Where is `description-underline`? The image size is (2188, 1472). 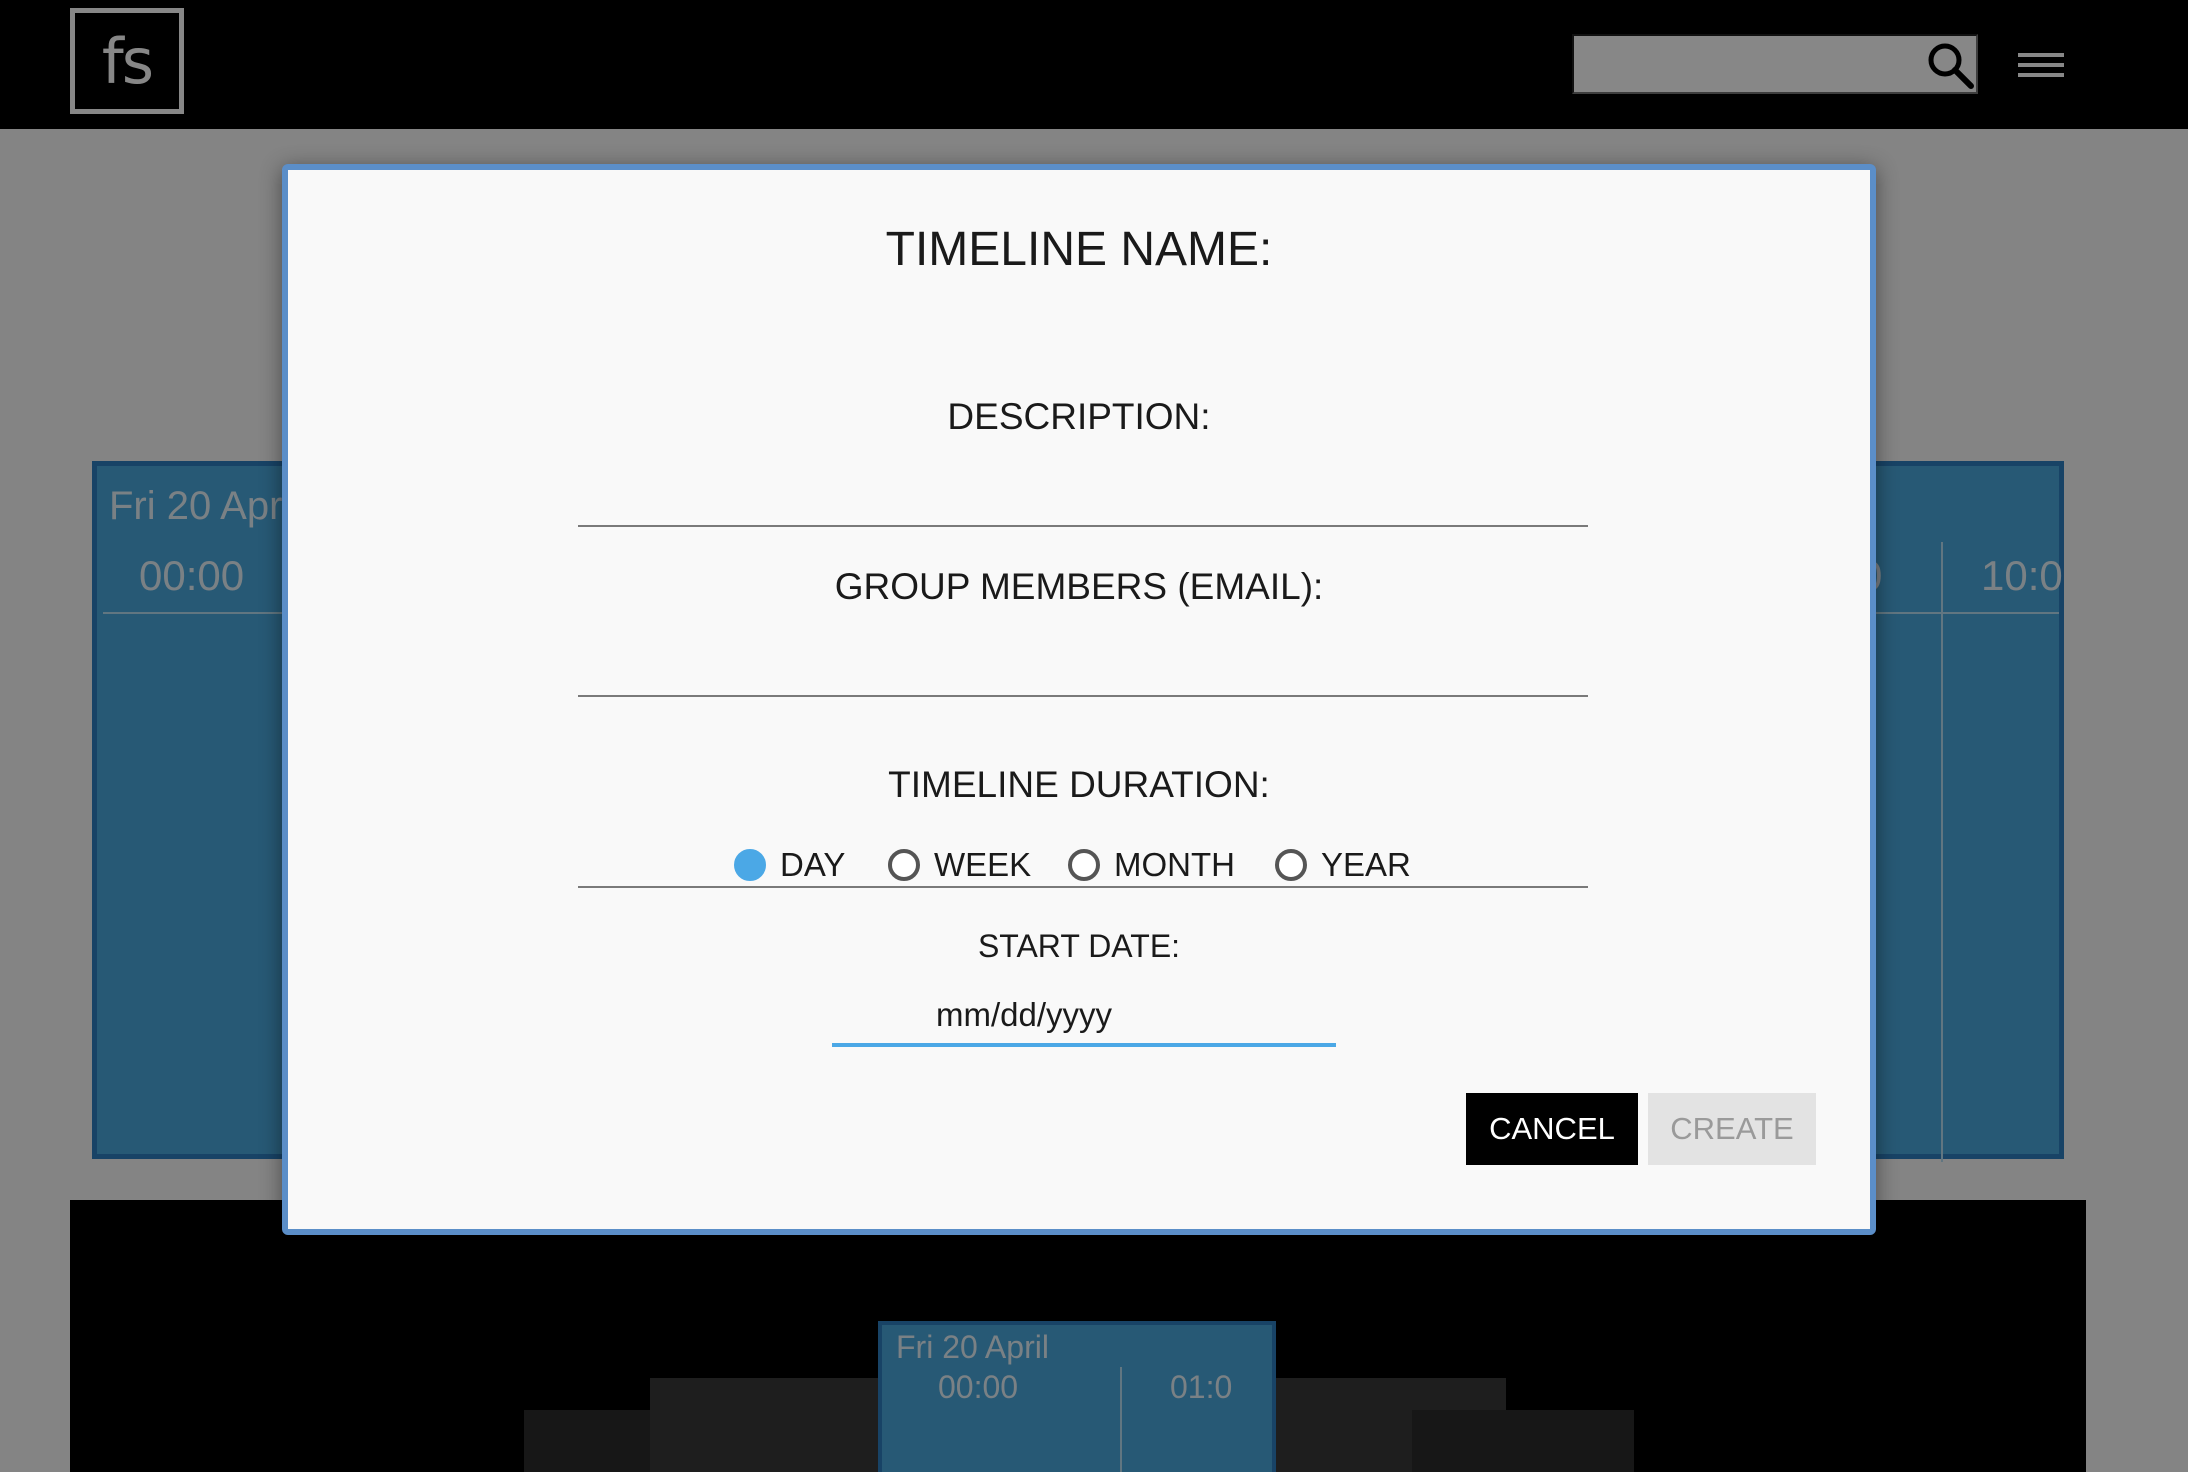
description-underline is located at coordinates (1083, 696).